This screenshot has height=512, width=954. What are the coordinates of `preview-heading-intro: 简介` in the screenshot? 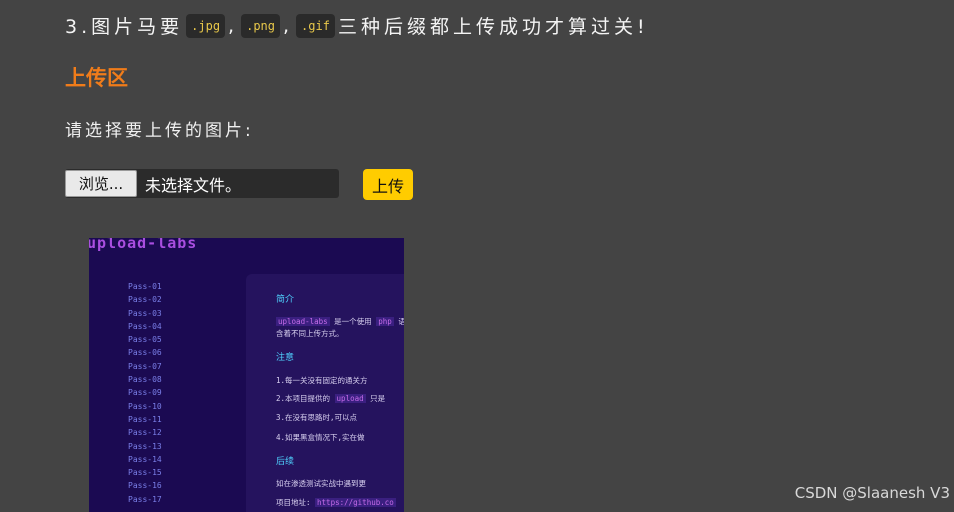 It's located at (285, 300).